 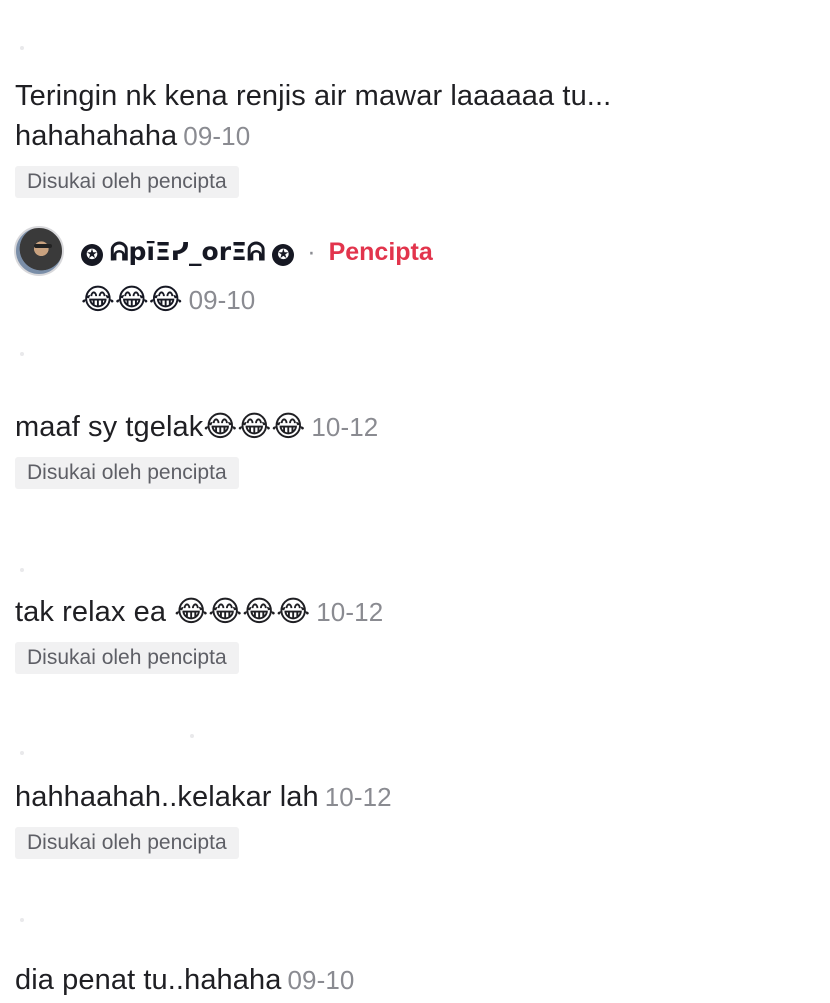 What do you see at coordinates (109, 427) in the screenshot?
I see `comment-body: maaf sy tgelak` at bounding box center [109, 427].